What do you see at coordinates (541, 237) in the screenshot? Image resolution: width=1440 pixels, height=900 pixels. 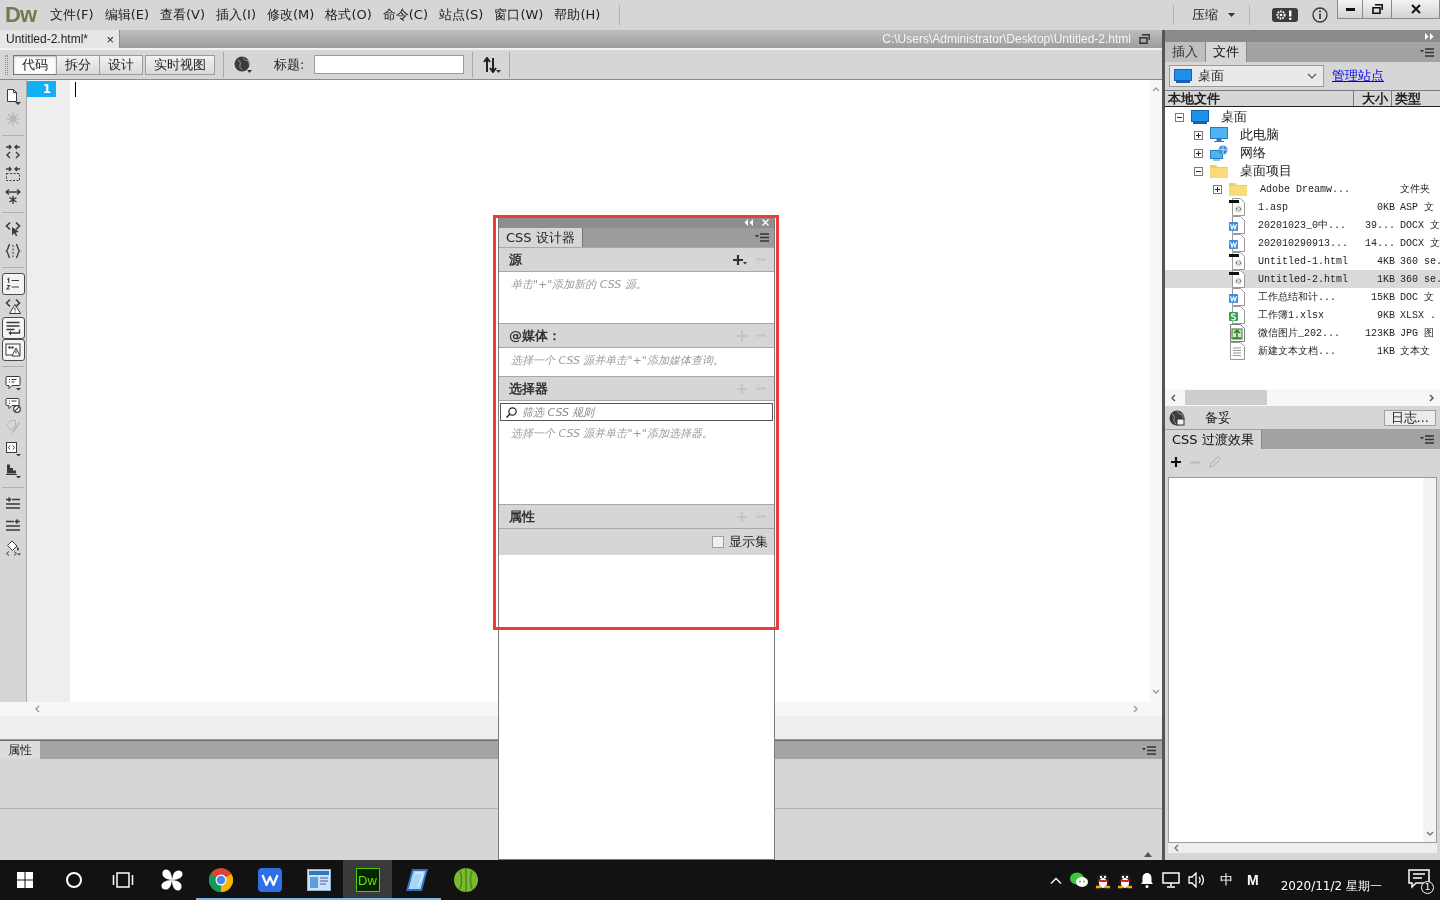 I see `panel-tab: CSS 设计器` at bounding box center [541, 237].